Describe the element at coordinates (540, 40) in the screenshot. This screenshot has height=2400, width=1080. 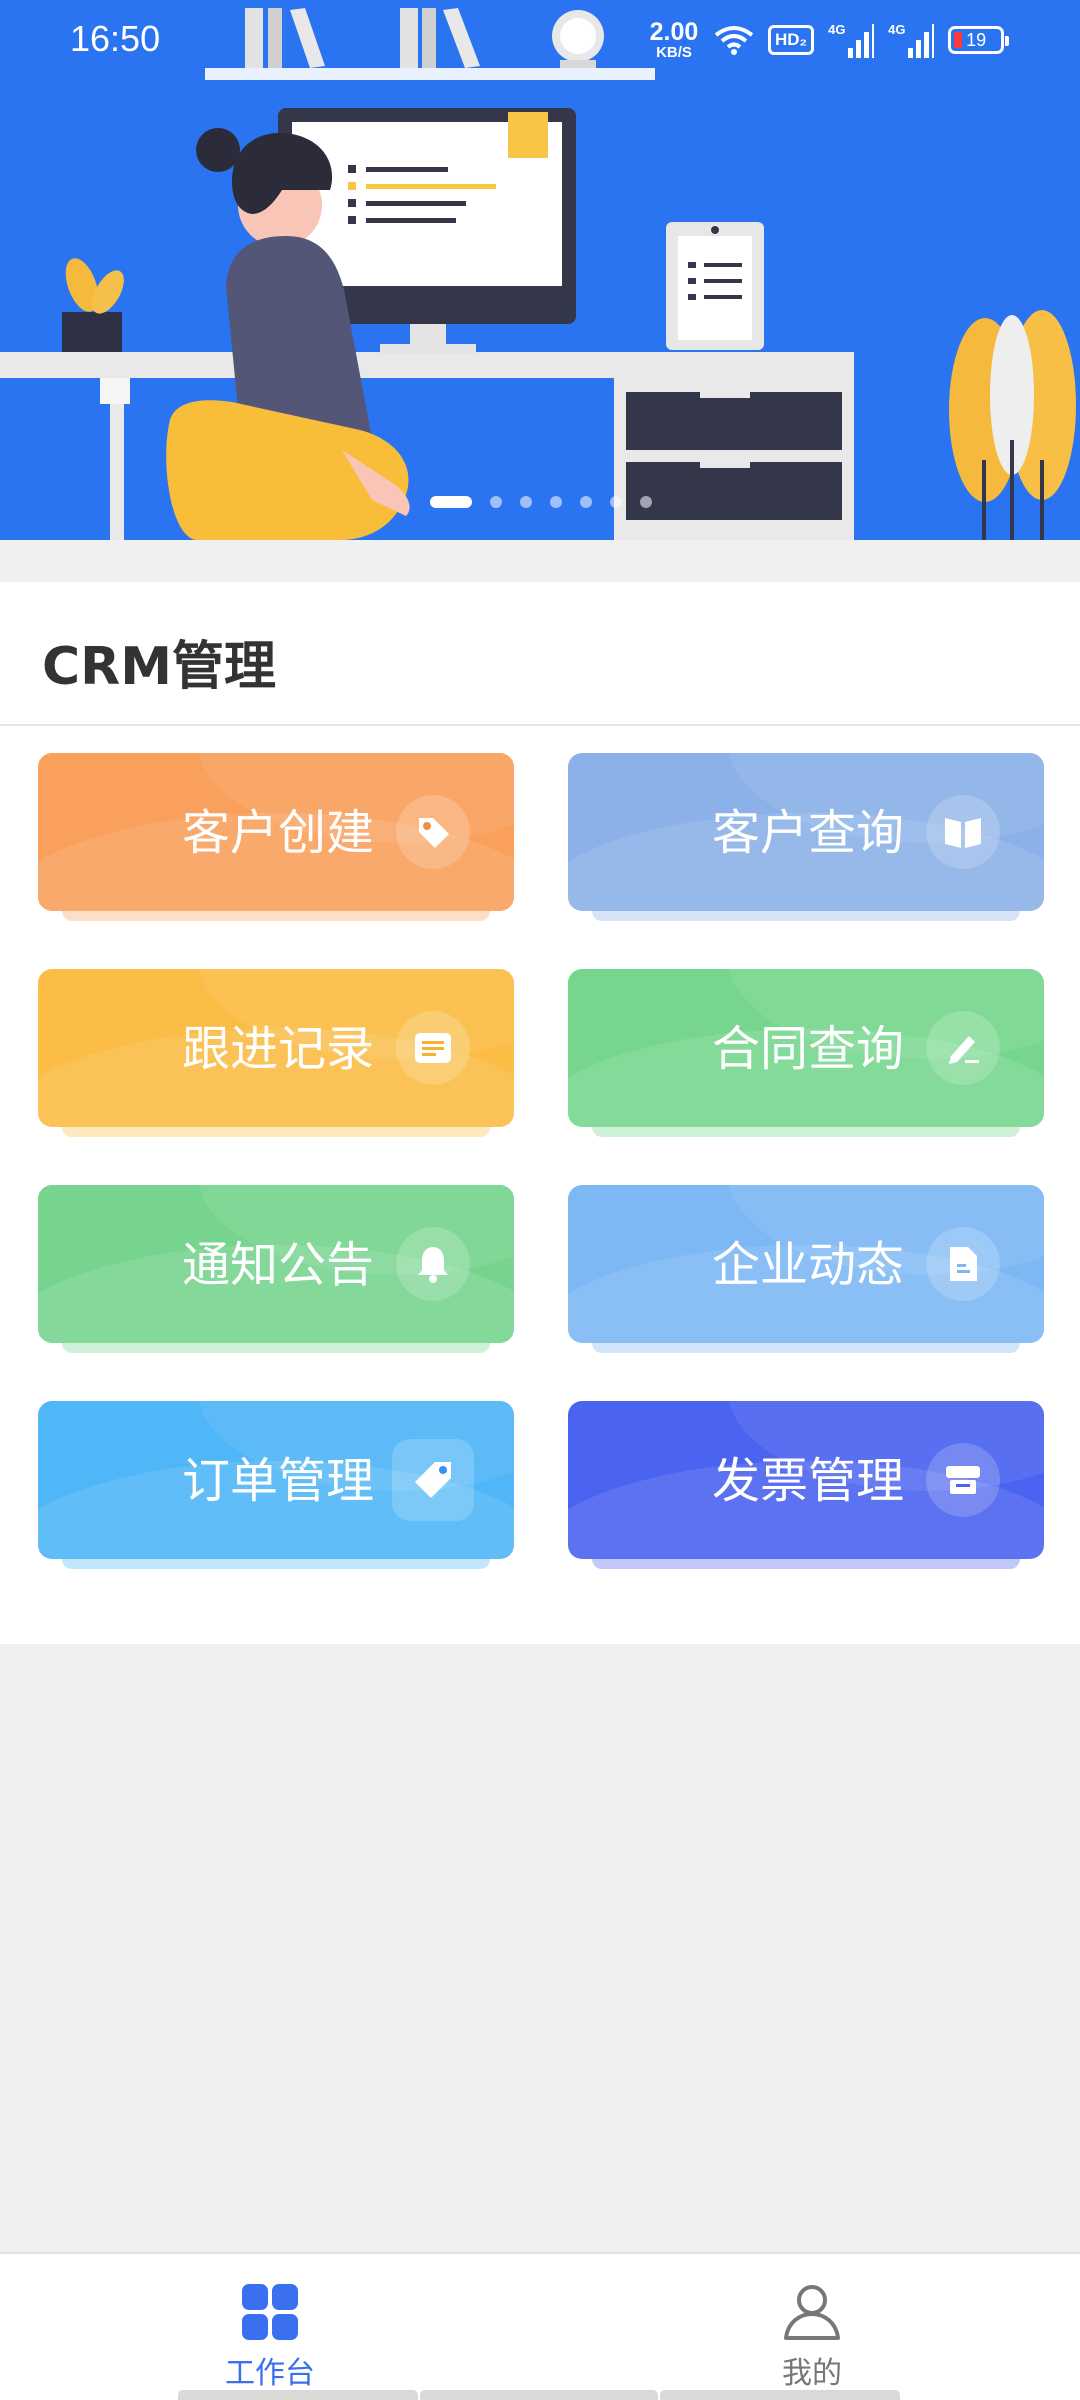
I see `status-bar: 16:50 2.00 KB/S HD₂ 4G 4G 19` at that location.